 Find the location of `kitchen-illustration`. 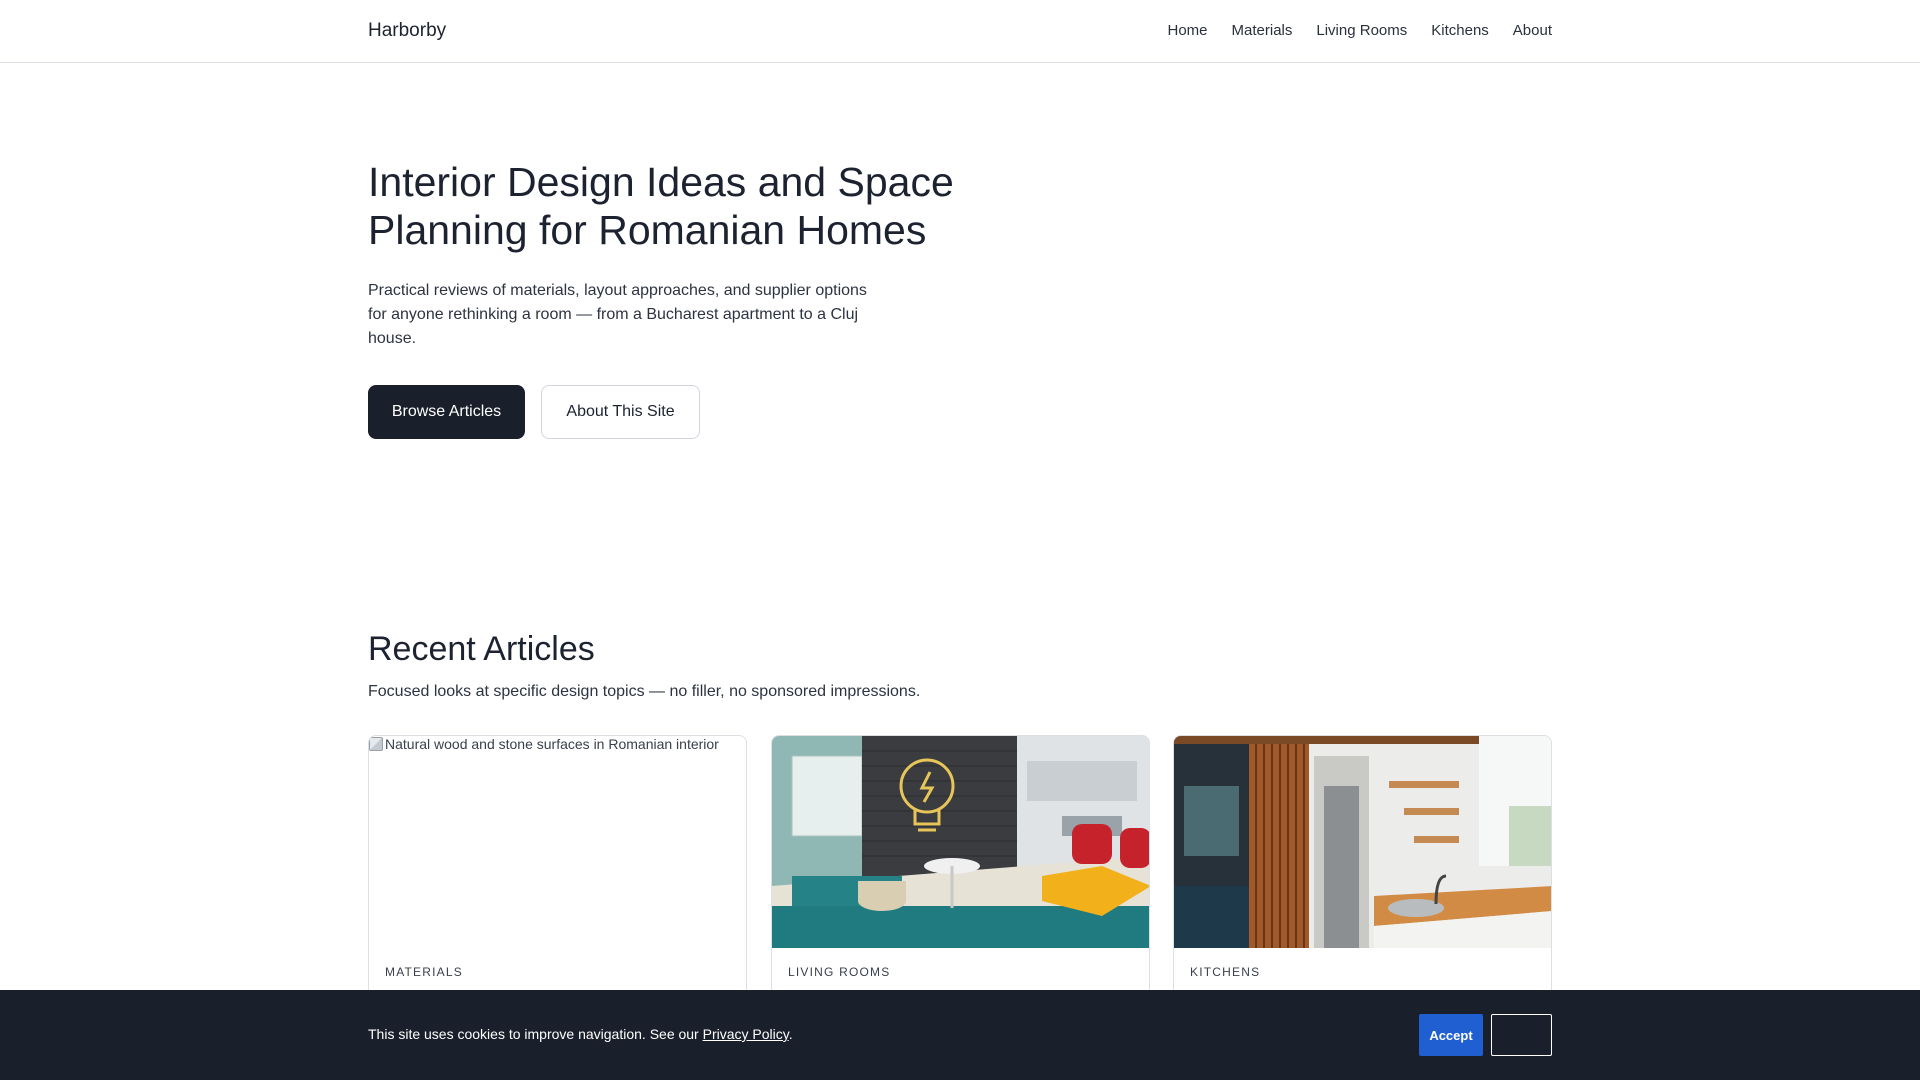

kitchen-illustration is located at coordinates (1362, 842).